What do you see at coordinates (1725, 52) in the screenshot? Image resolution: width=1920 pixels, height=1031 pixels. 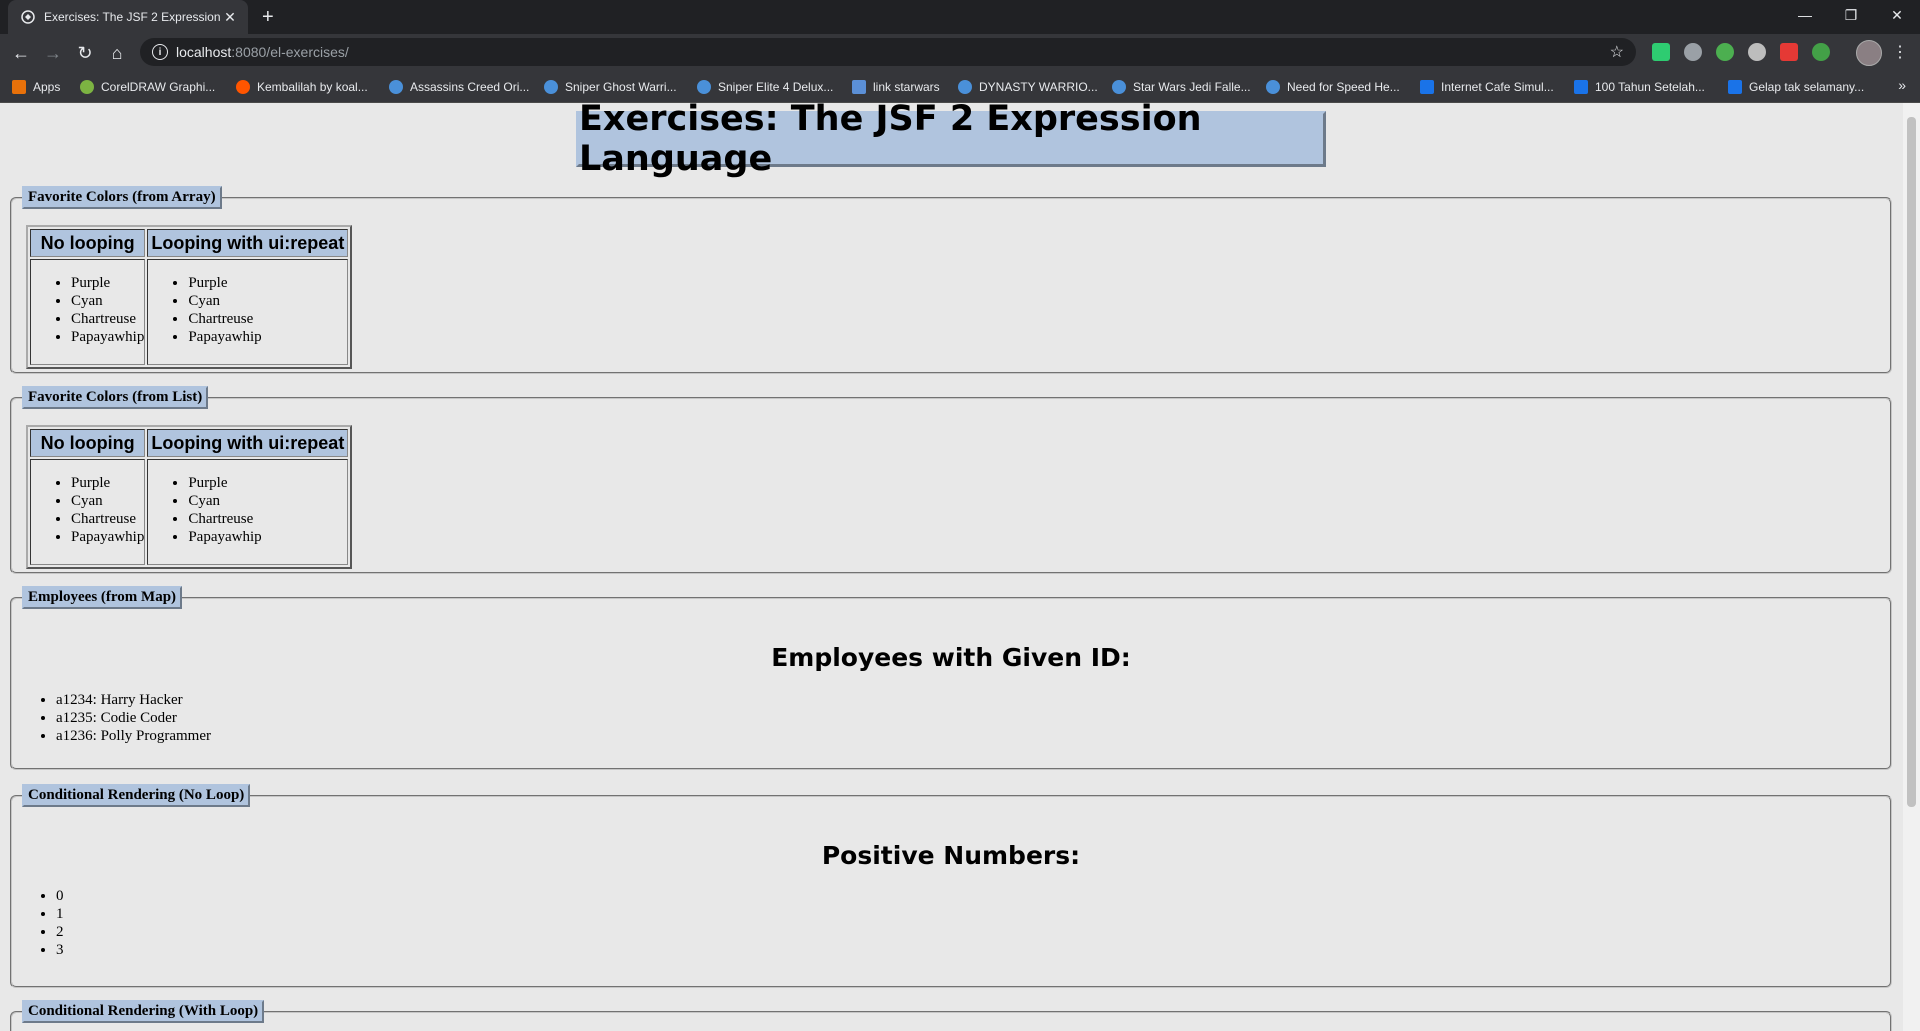 I see `extension-leaf-icon` at bounding box center [1725, 52].